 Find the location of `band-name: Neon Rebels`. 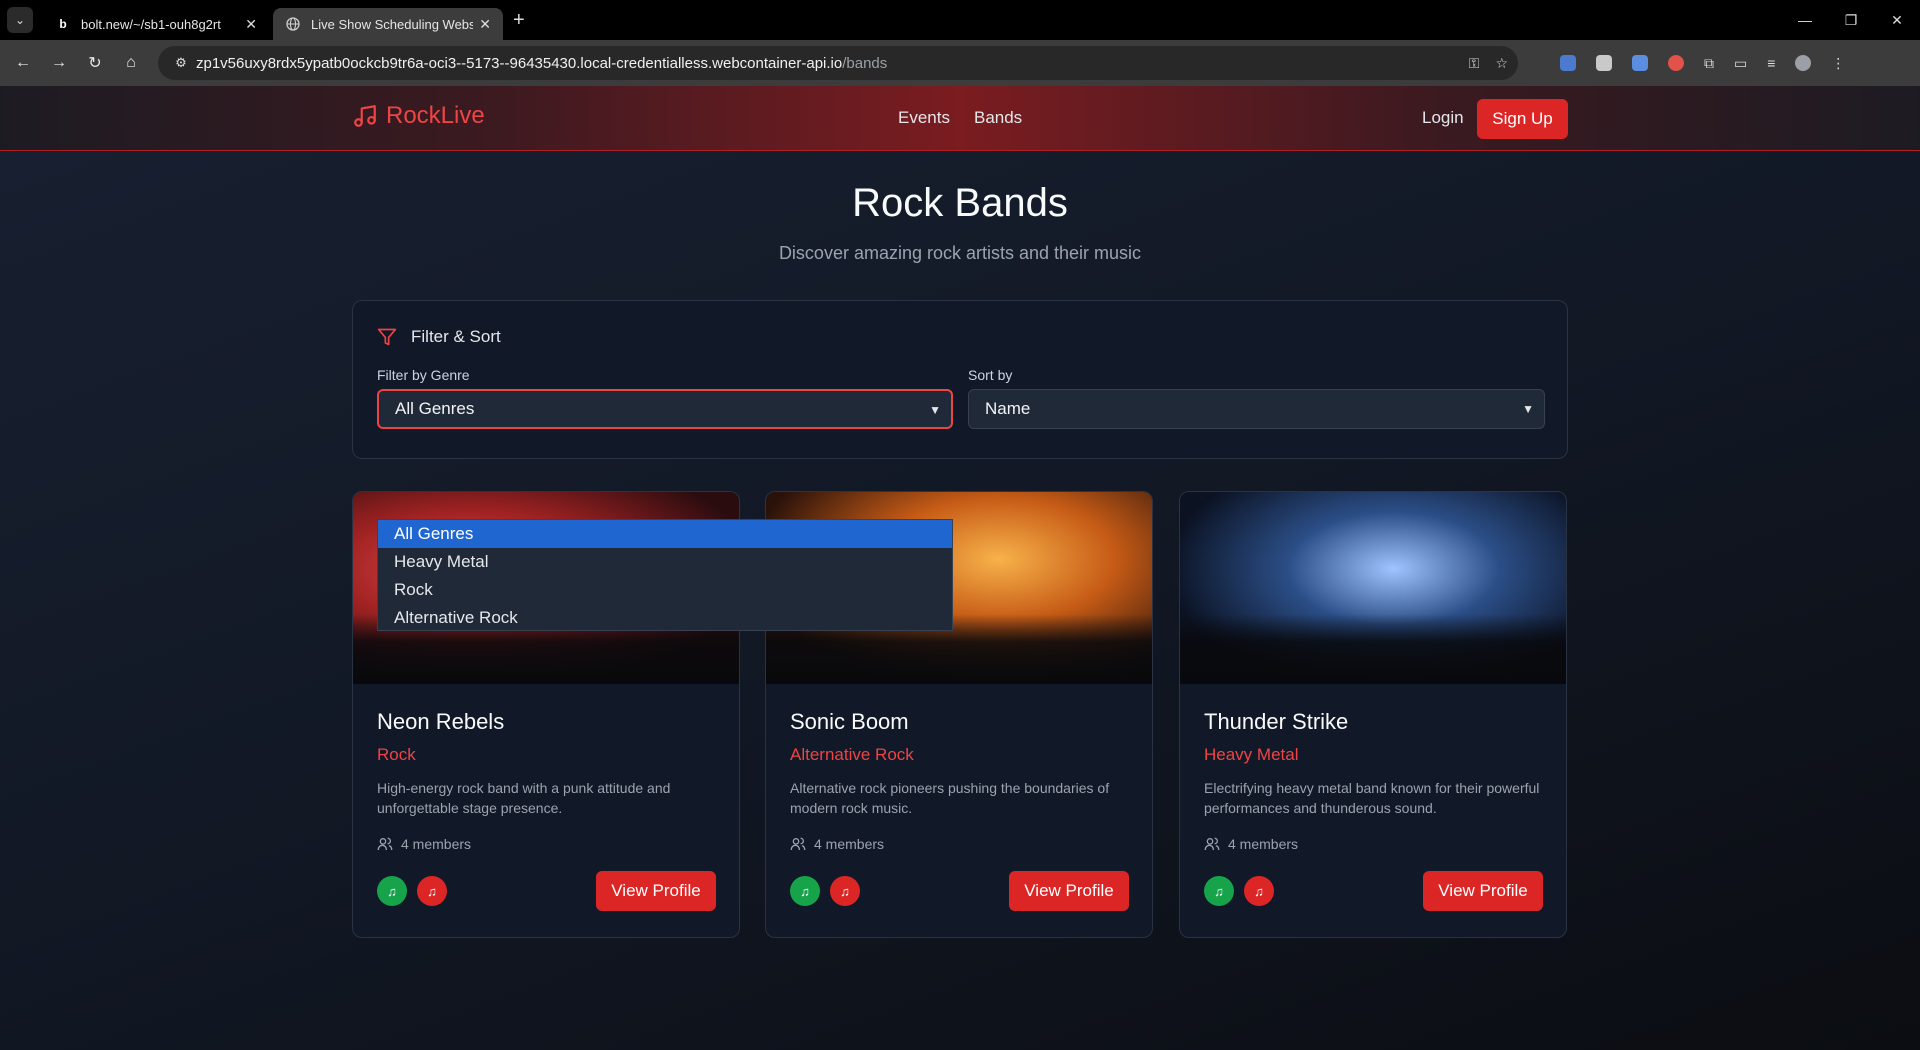

band-name: Neon Rebels is located at coordinates (441, 721).